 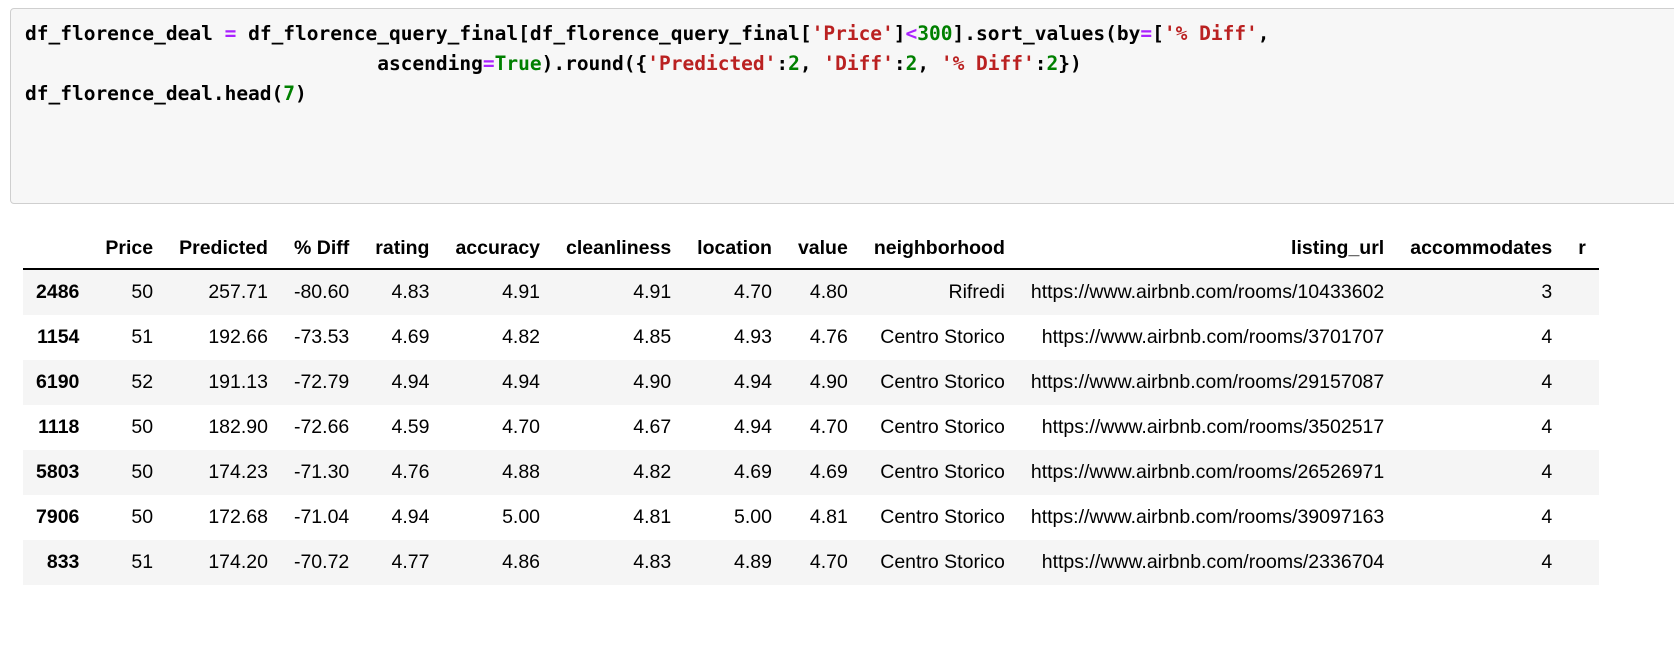 What do you see at coordinates (58, 472) in the screenshot?
I see `row-index-cell: 5803` at bounding box center [58, 472].